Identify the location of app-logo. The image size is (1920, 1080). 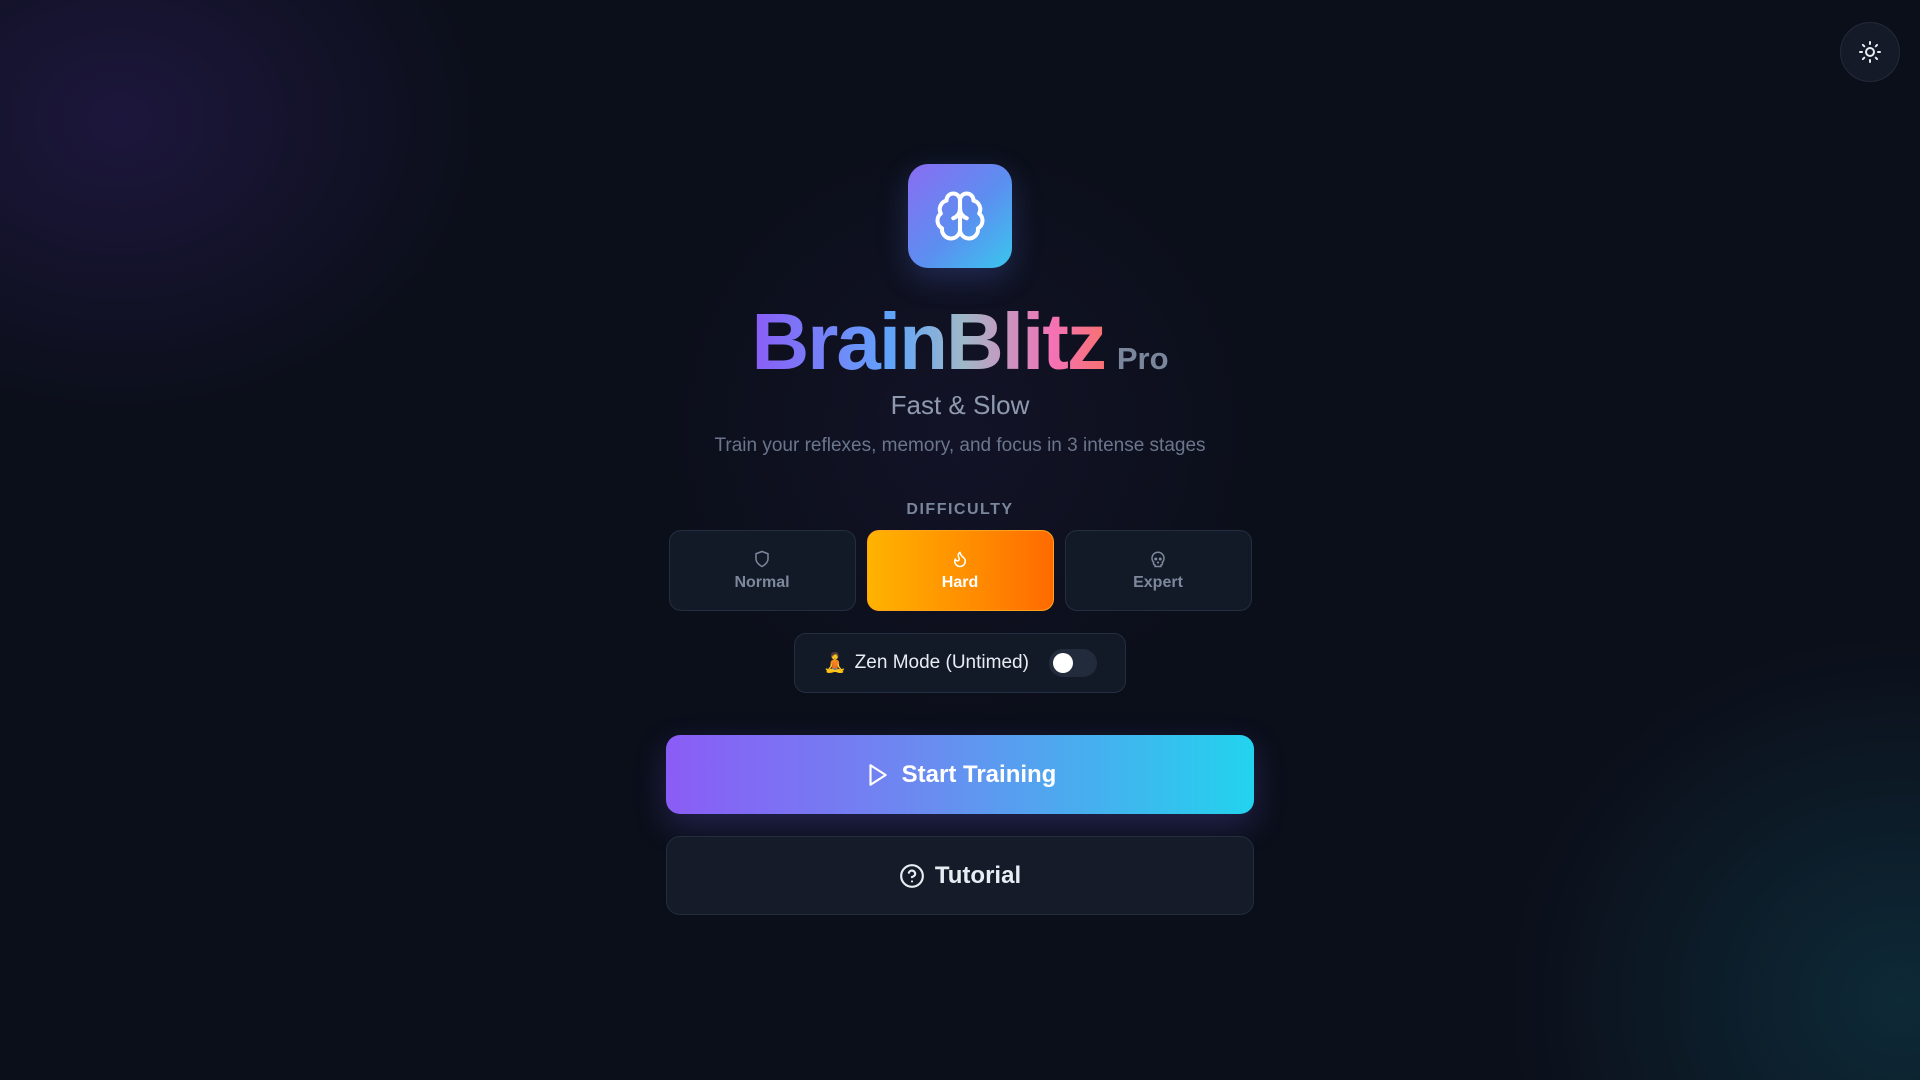
(960, 216).